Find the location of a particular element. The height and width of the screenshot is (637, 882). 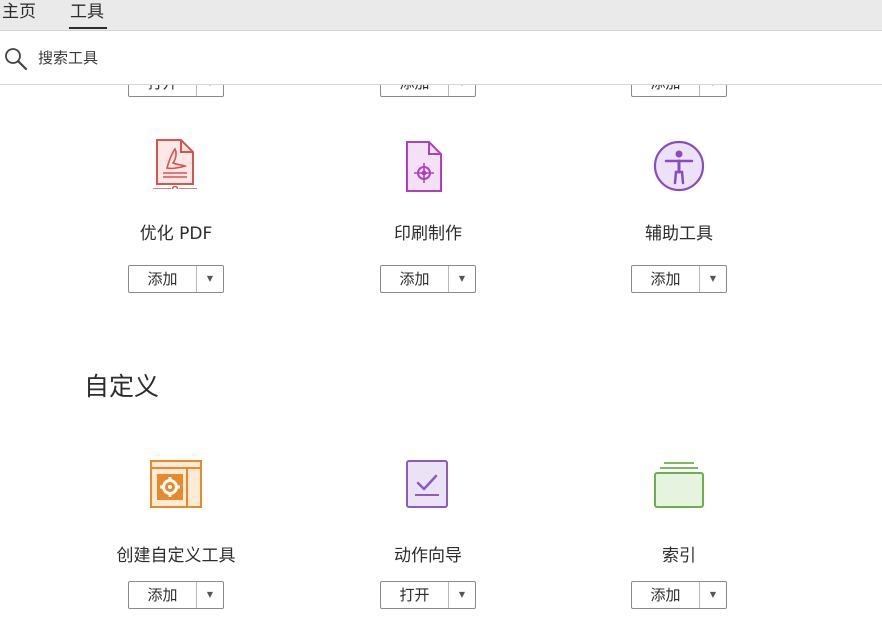

tool-label: 动作向导 is located at coordinates (428, 556).